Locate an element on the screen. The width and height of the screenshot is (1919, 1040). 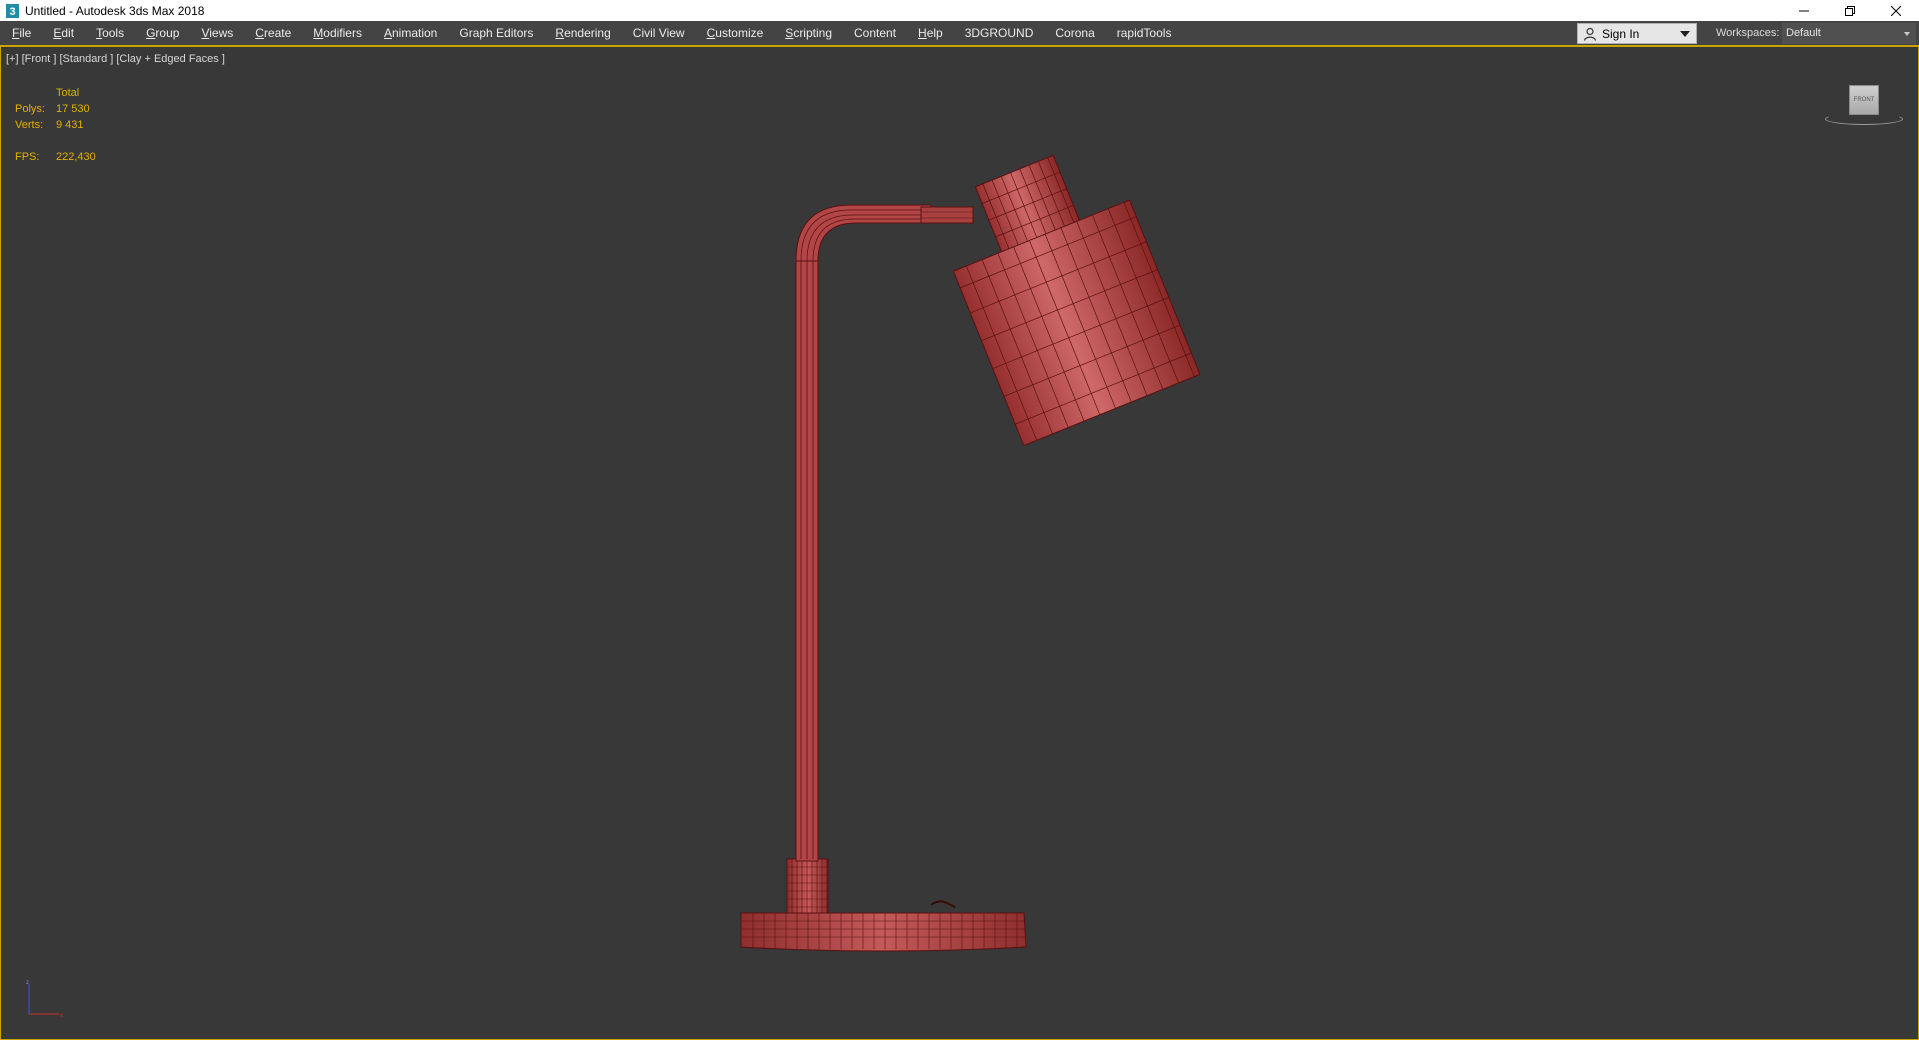
window-title: Untitled - Autodesk 3ds Max 2018 is located at coordinates (115, 10).